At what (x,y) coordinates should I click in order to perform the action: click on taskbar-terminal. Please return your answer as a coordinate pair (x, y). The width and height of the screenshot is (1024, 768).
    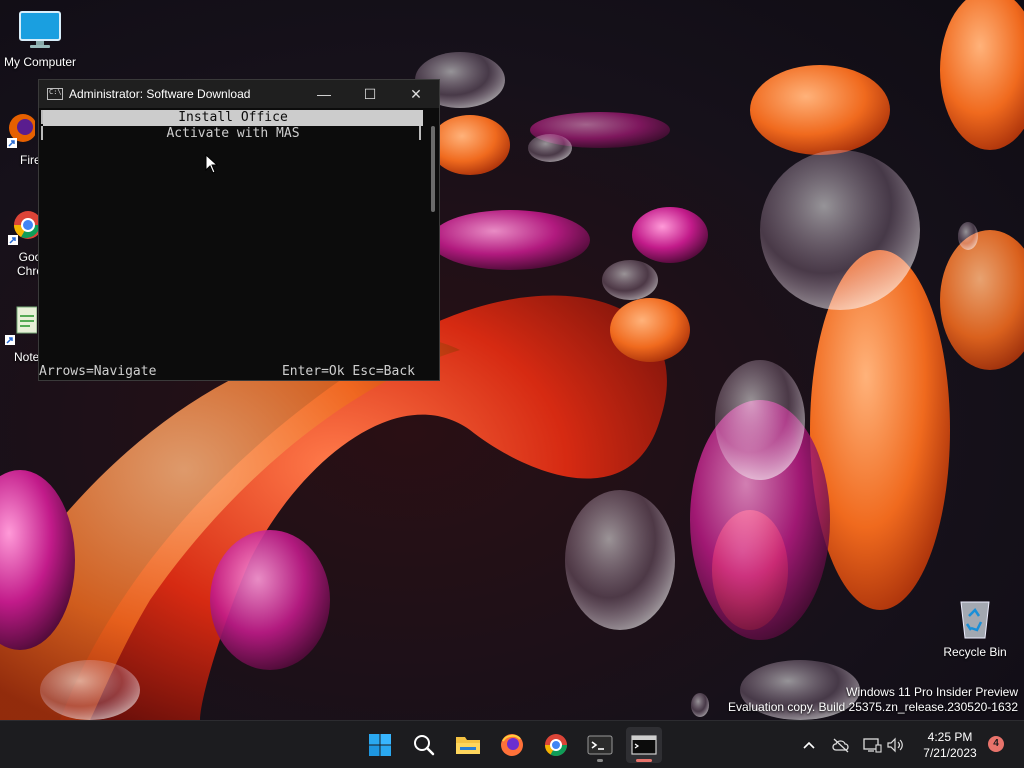
    Looking at the image, I should click on (600, 745).